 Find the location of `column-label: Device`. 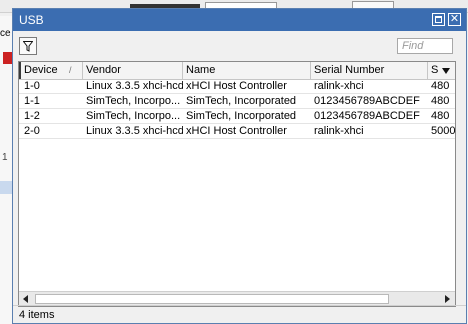

column-label: Device is located at coordinates (41, 70).